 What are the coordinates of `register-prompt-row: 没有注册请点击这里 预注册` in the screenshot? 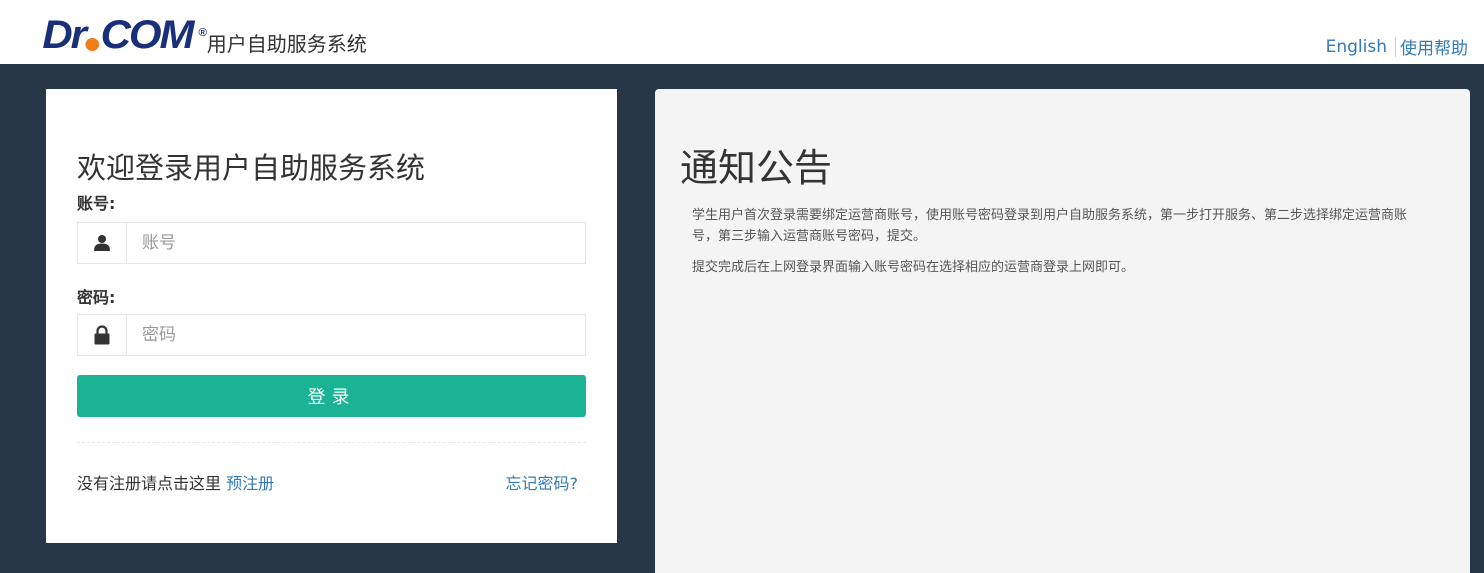 It's located at (175, 482).